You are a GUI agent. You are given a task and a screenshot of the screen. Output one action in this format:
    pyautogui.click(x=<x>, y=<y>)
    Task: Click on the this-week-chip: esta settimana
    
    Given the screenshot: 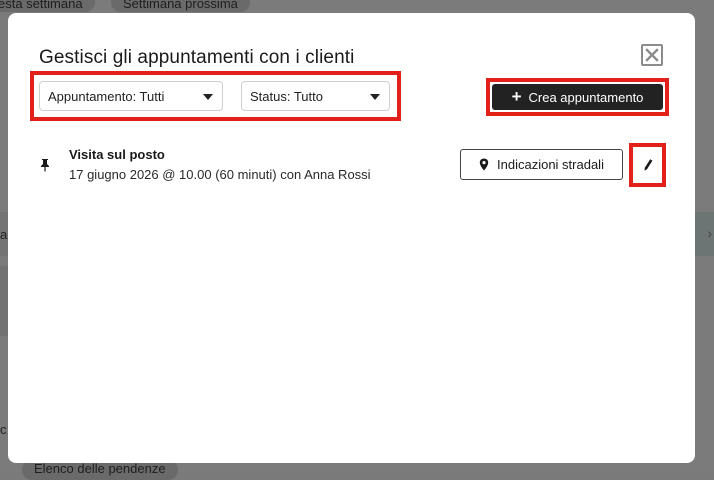 What is the action you would take?
    pyautogui.click(x=47, y=6)
    